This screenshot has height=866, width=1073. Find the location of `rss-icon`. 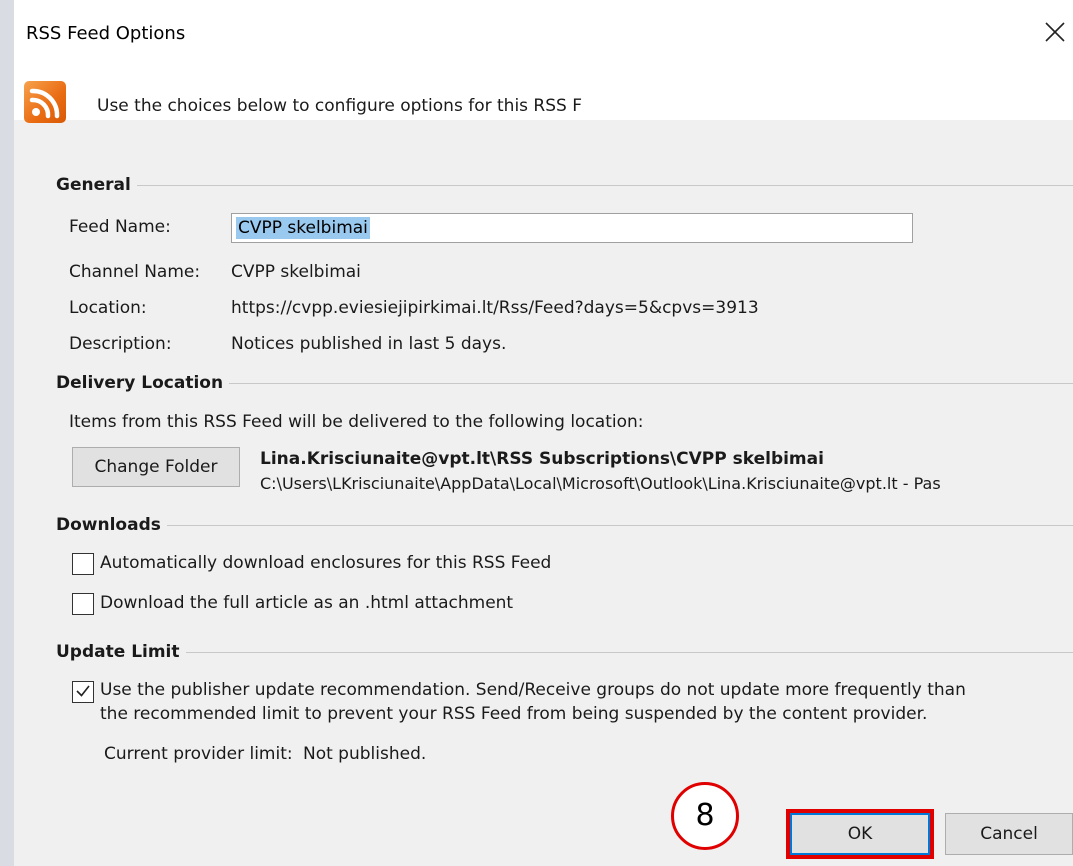

rss-icon is located at coordinates (45, 102).